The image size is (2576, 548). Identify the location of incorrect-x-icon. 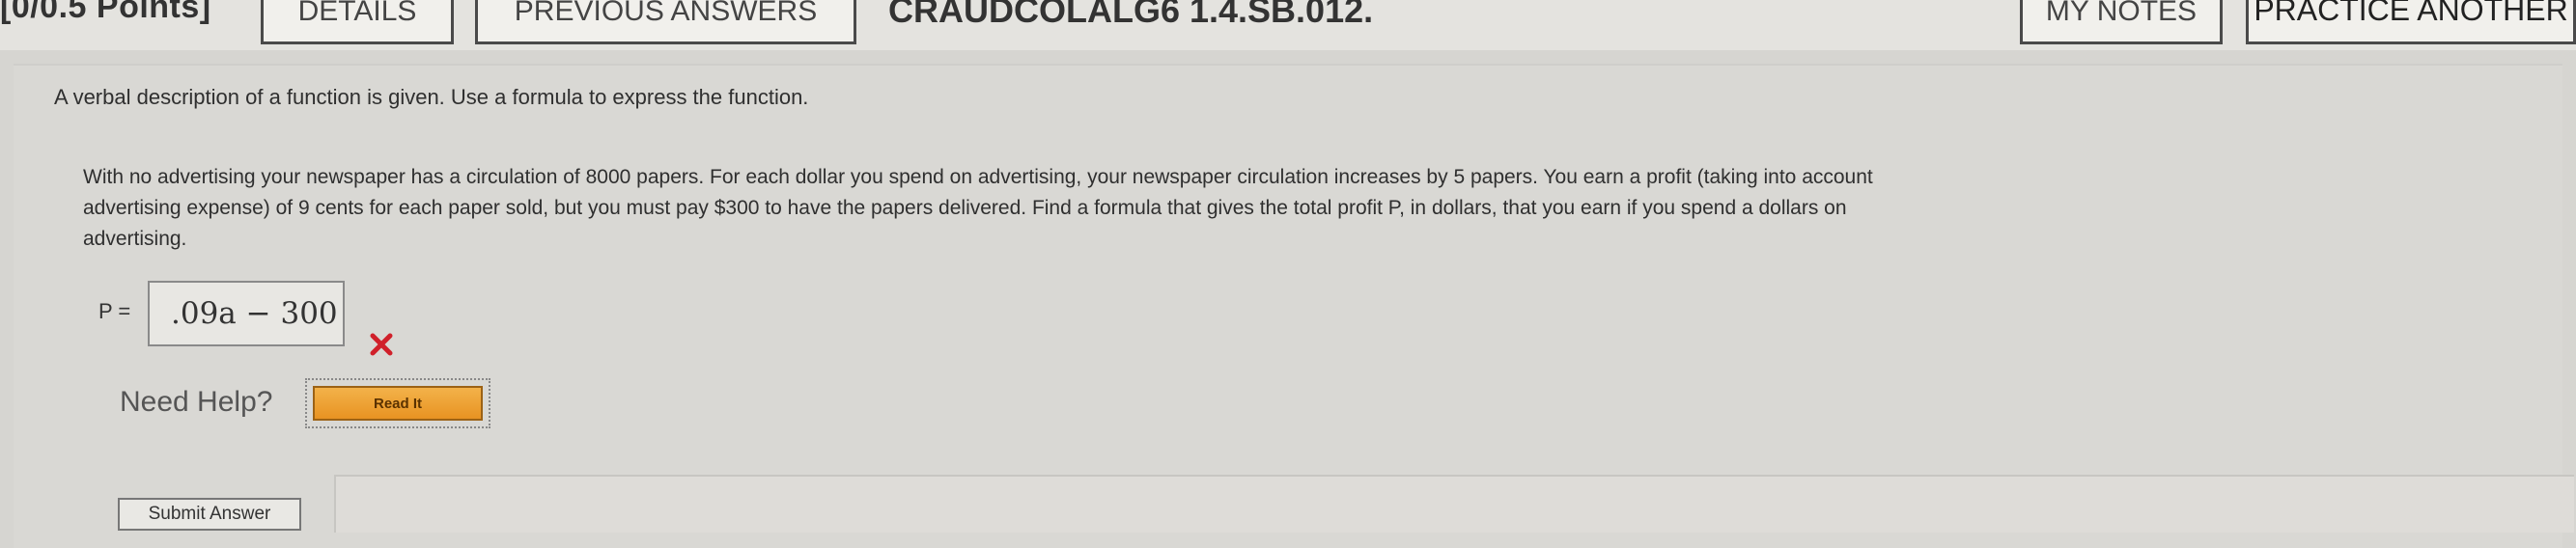
(382, 345).